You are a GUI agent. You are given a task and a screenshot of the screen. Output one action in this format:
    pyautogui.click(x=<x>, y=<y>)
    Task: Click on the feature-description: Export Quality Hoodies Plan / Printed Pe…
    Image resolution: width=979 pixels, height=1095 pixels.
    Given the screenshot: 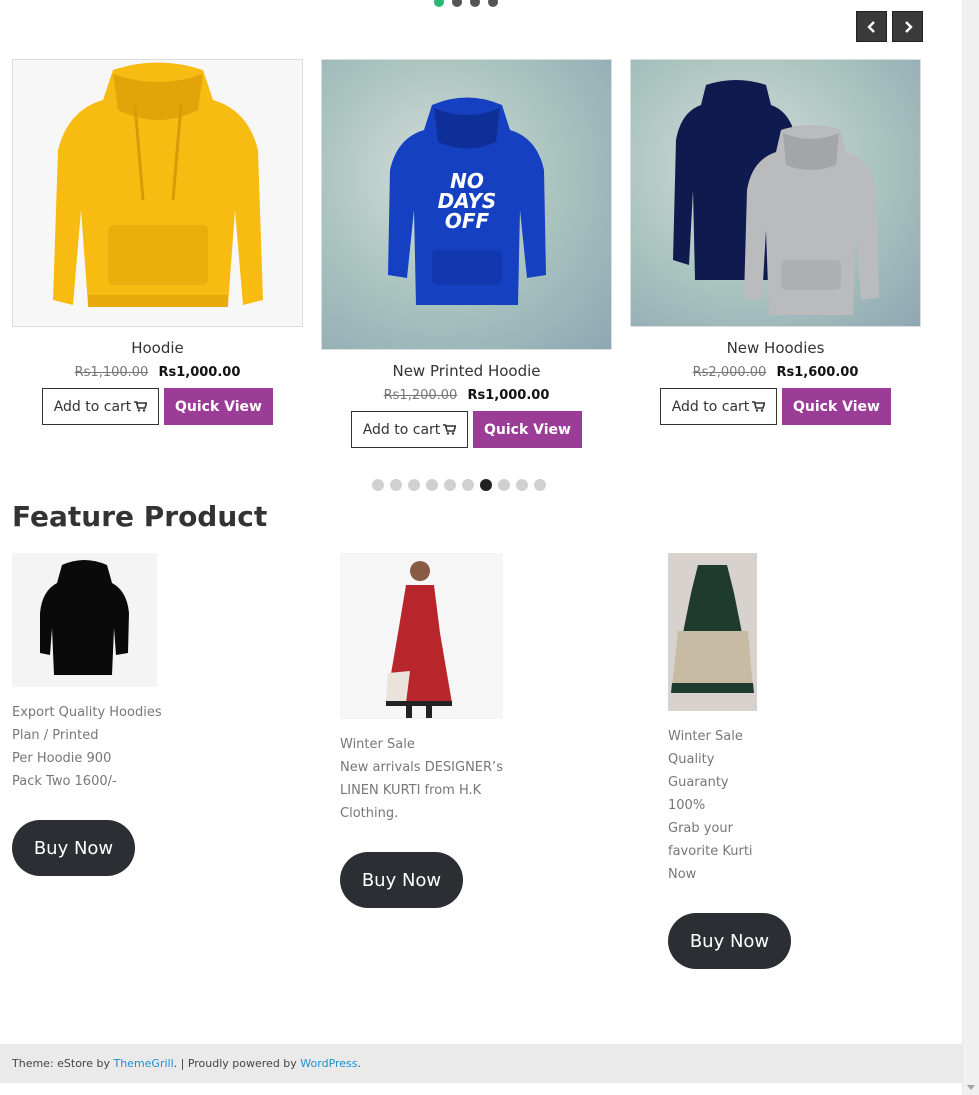 What is the action you would take?
    pyautogui.click(x=162, y=747)
    